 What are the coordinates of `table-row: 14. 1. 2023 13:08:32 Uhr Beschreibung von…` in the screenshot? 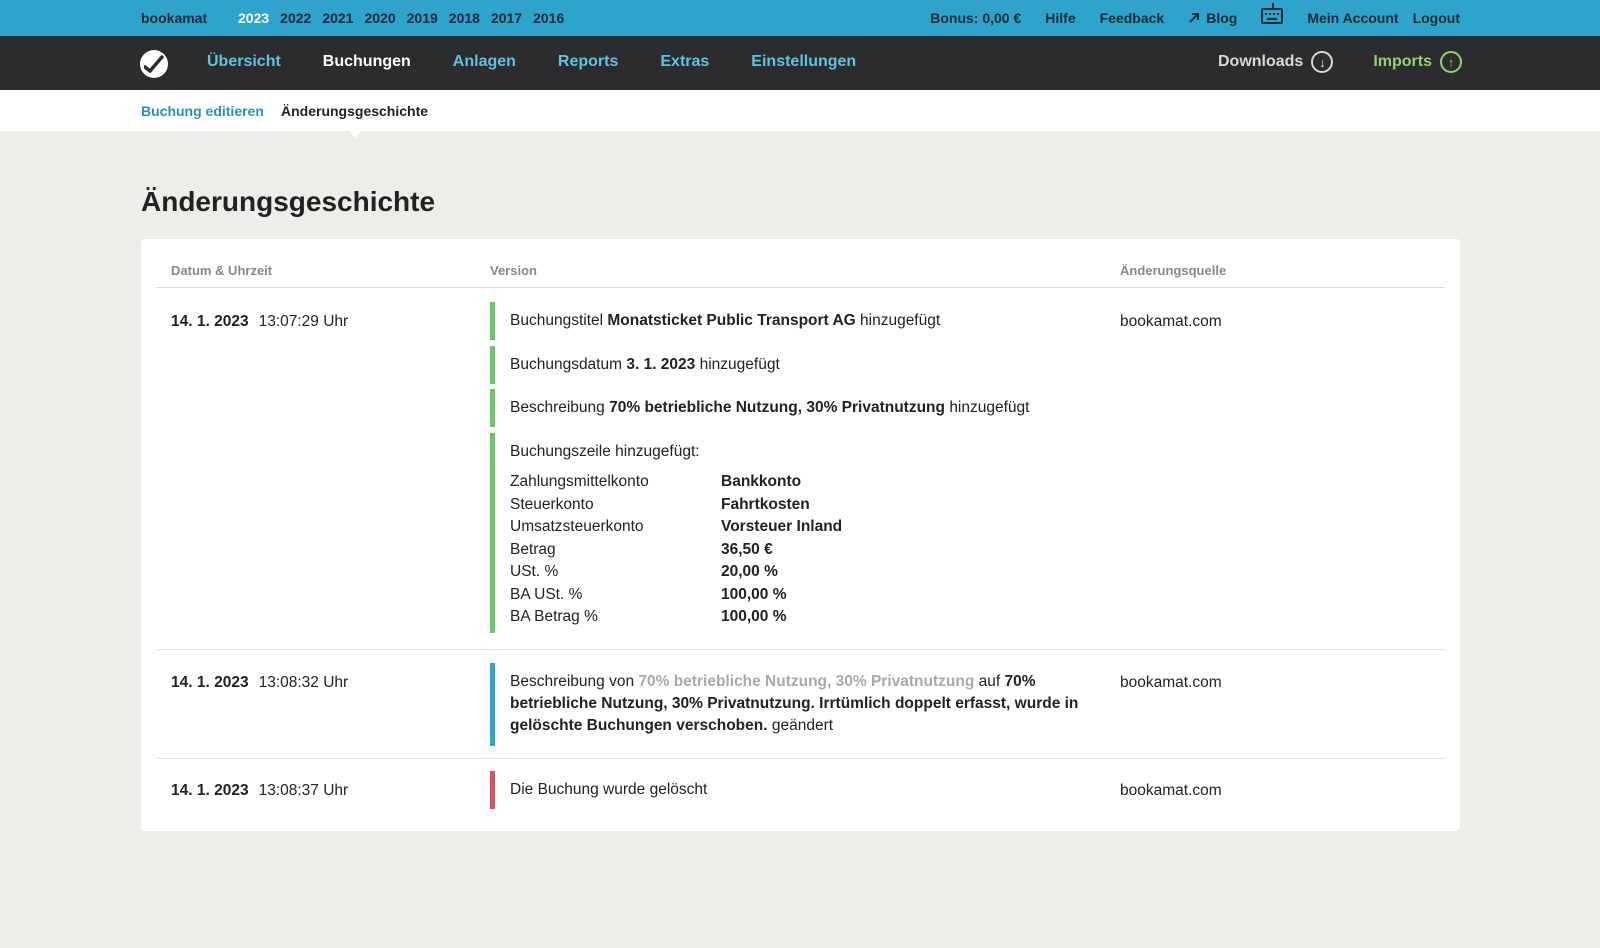 It's located at (800, 704).